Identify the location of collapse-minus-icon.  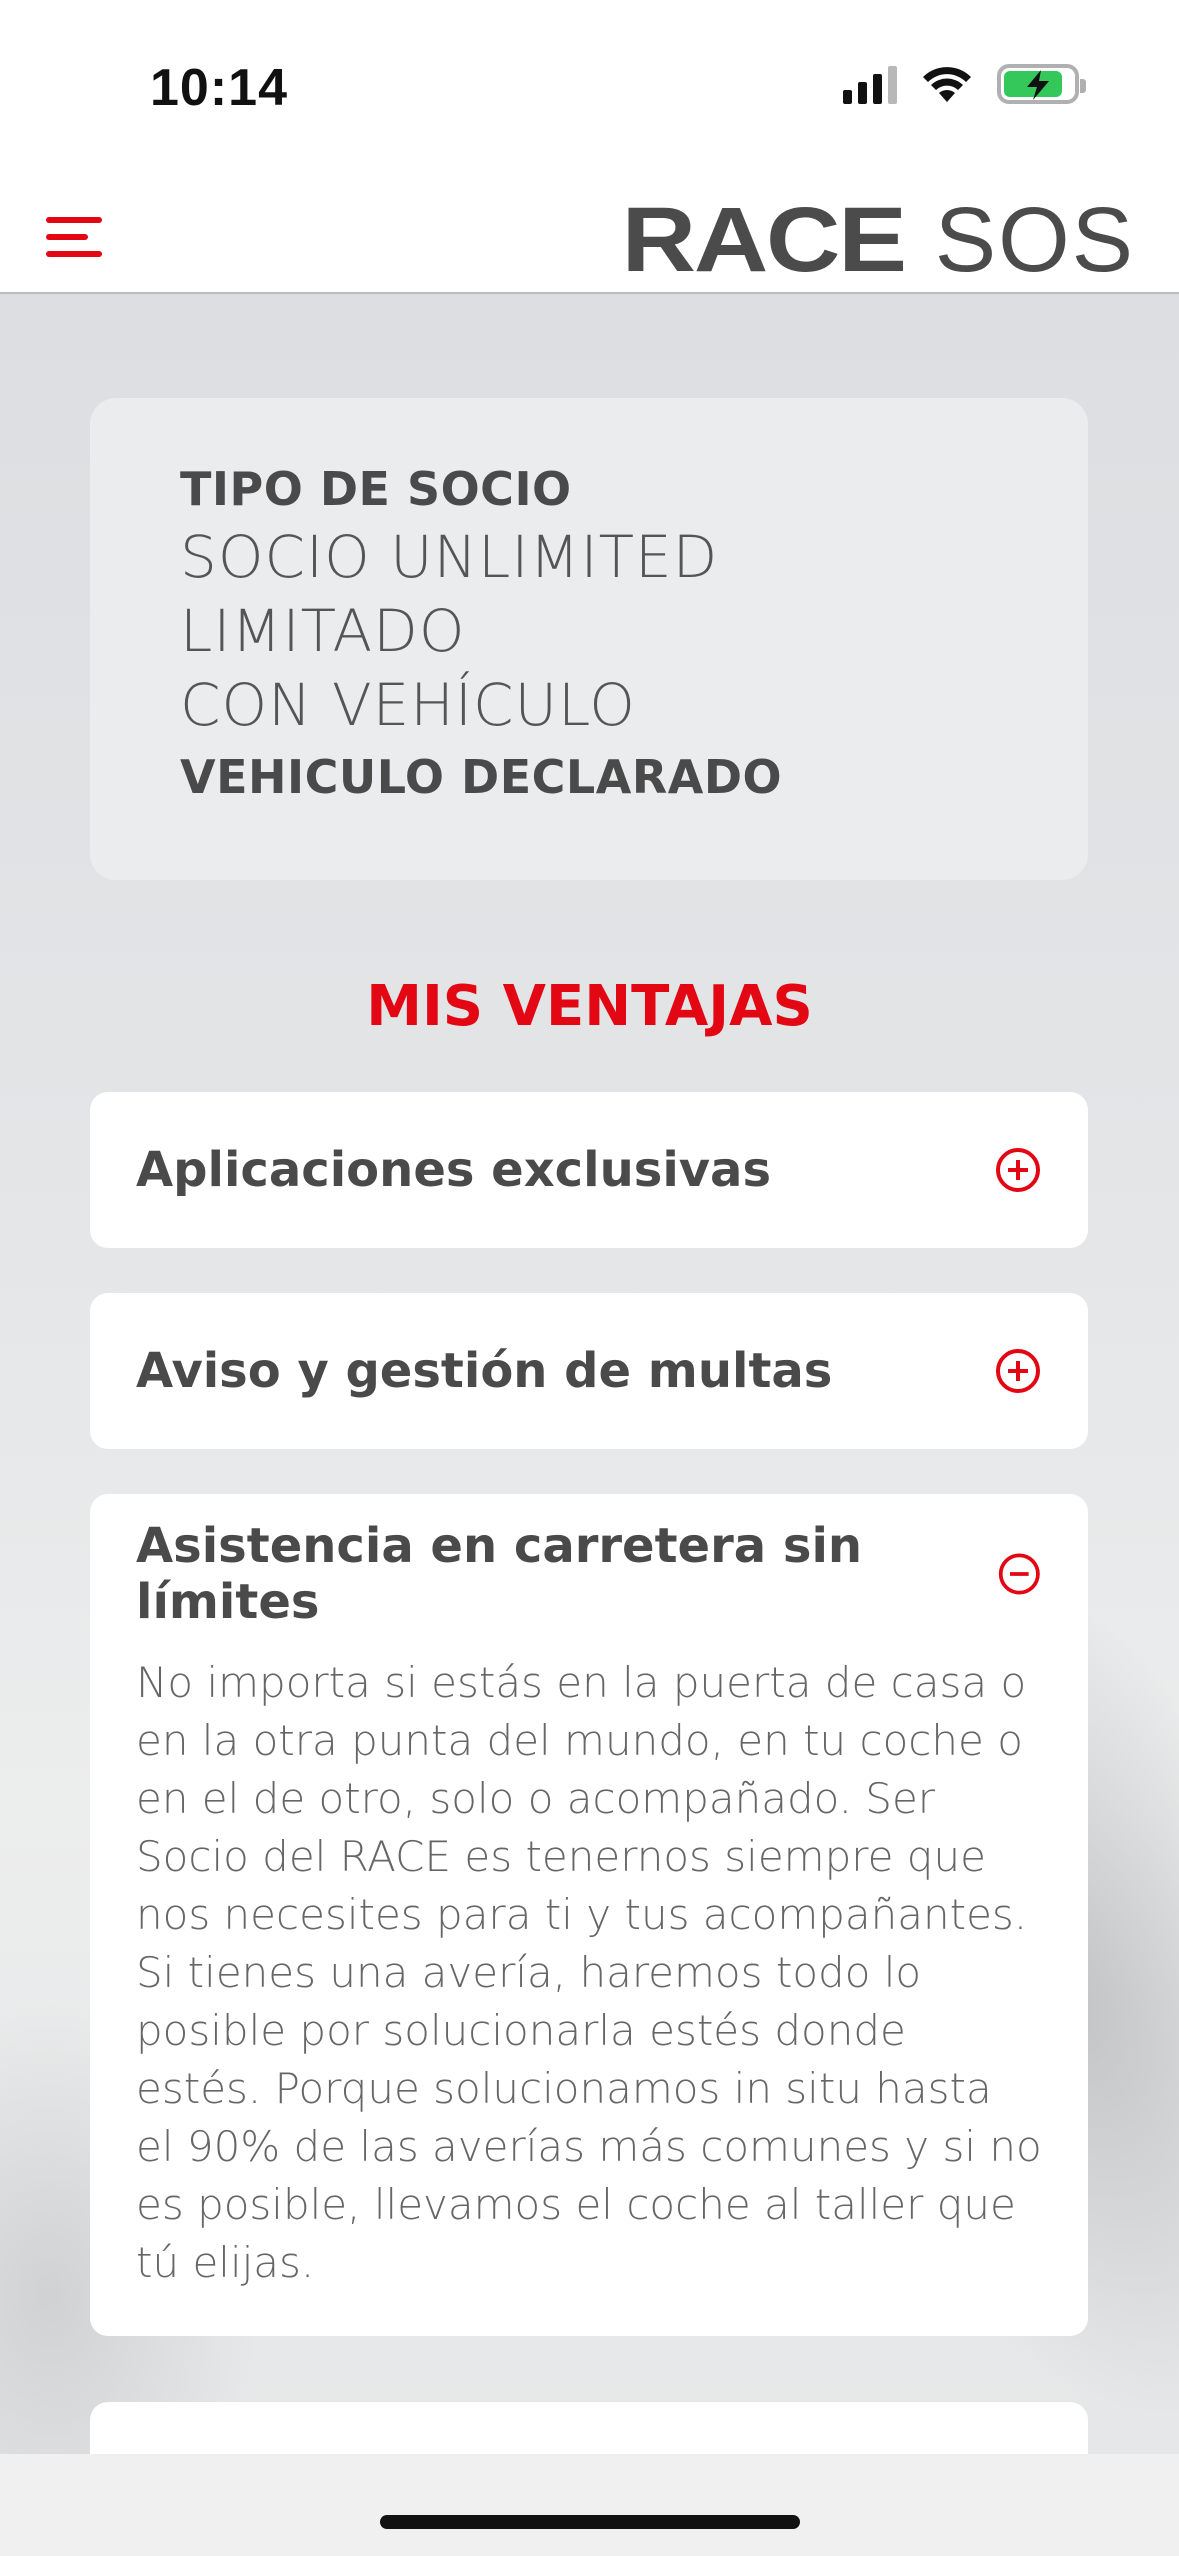
(1019, 1574).